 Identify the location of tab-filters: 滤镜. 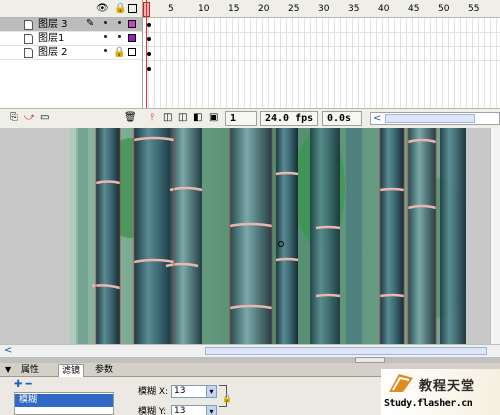
(71, 370).